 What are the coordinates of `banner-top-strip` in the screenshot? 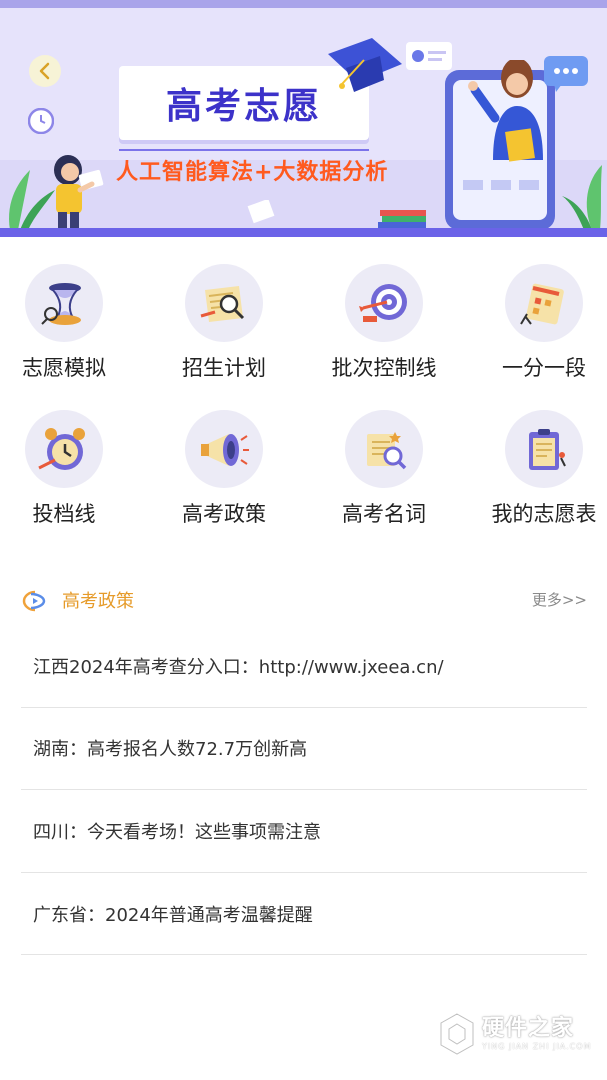 It's located at (303, 4).